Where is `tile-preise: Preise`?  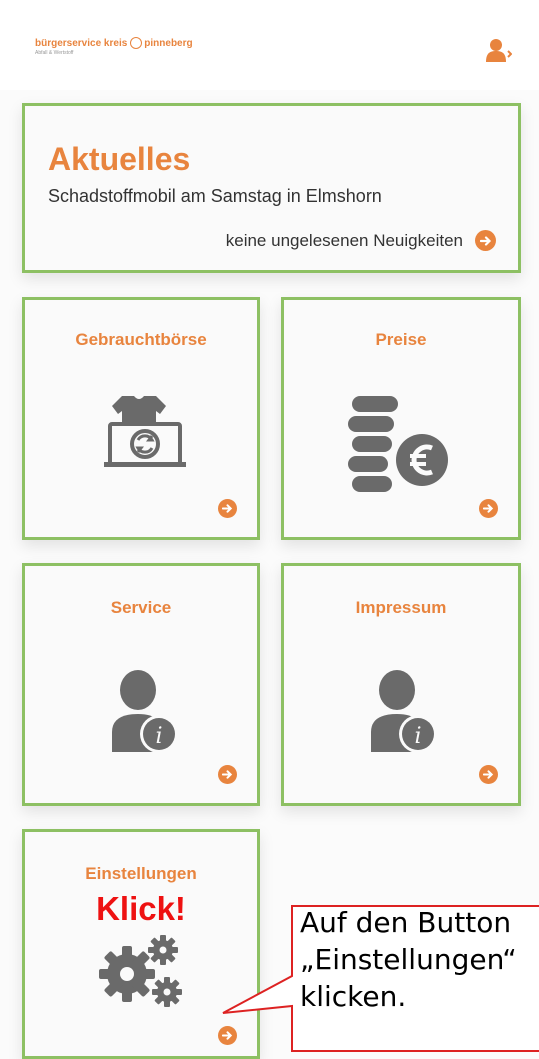
tile-preise: Preise is located at coordinates (401, 418).